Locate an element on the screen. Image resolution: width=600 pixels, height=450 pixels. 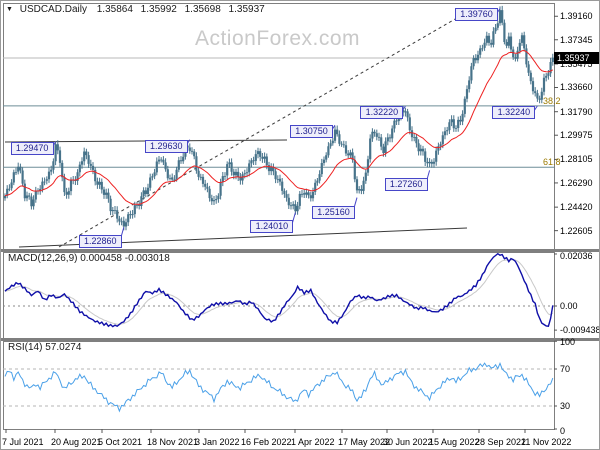
date-axis-label: 3 Jan 2022 is located at coordinates (217, 442).